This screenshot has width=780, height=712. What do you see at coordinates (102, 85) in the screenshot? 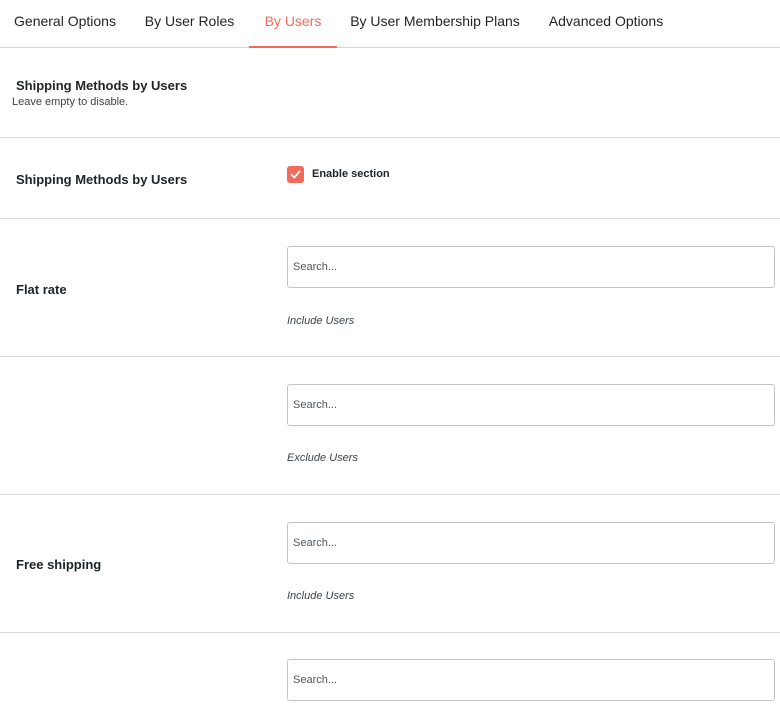
I see `section-title: Shipping Methods by Users` at bounding box center [102, 85].